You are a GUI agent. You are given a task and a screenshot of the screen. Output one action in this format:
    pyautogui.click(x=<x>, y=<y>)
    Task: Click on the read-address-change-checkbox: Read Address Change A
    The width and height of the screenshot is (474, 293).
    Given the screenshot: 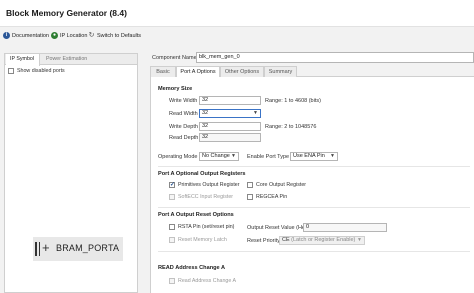 What is the action you would take?
    pyautogui.click(x=202, y=281)
    